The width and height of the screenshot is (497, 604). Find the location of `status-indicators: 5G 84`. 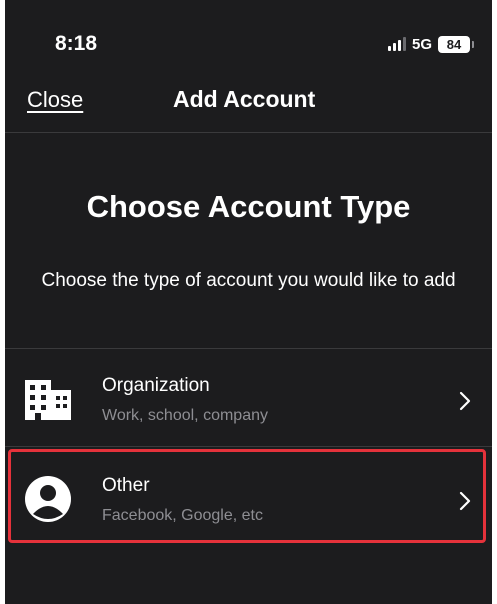

status-indicators: 5G 84 is located at coordinates (430, 44).